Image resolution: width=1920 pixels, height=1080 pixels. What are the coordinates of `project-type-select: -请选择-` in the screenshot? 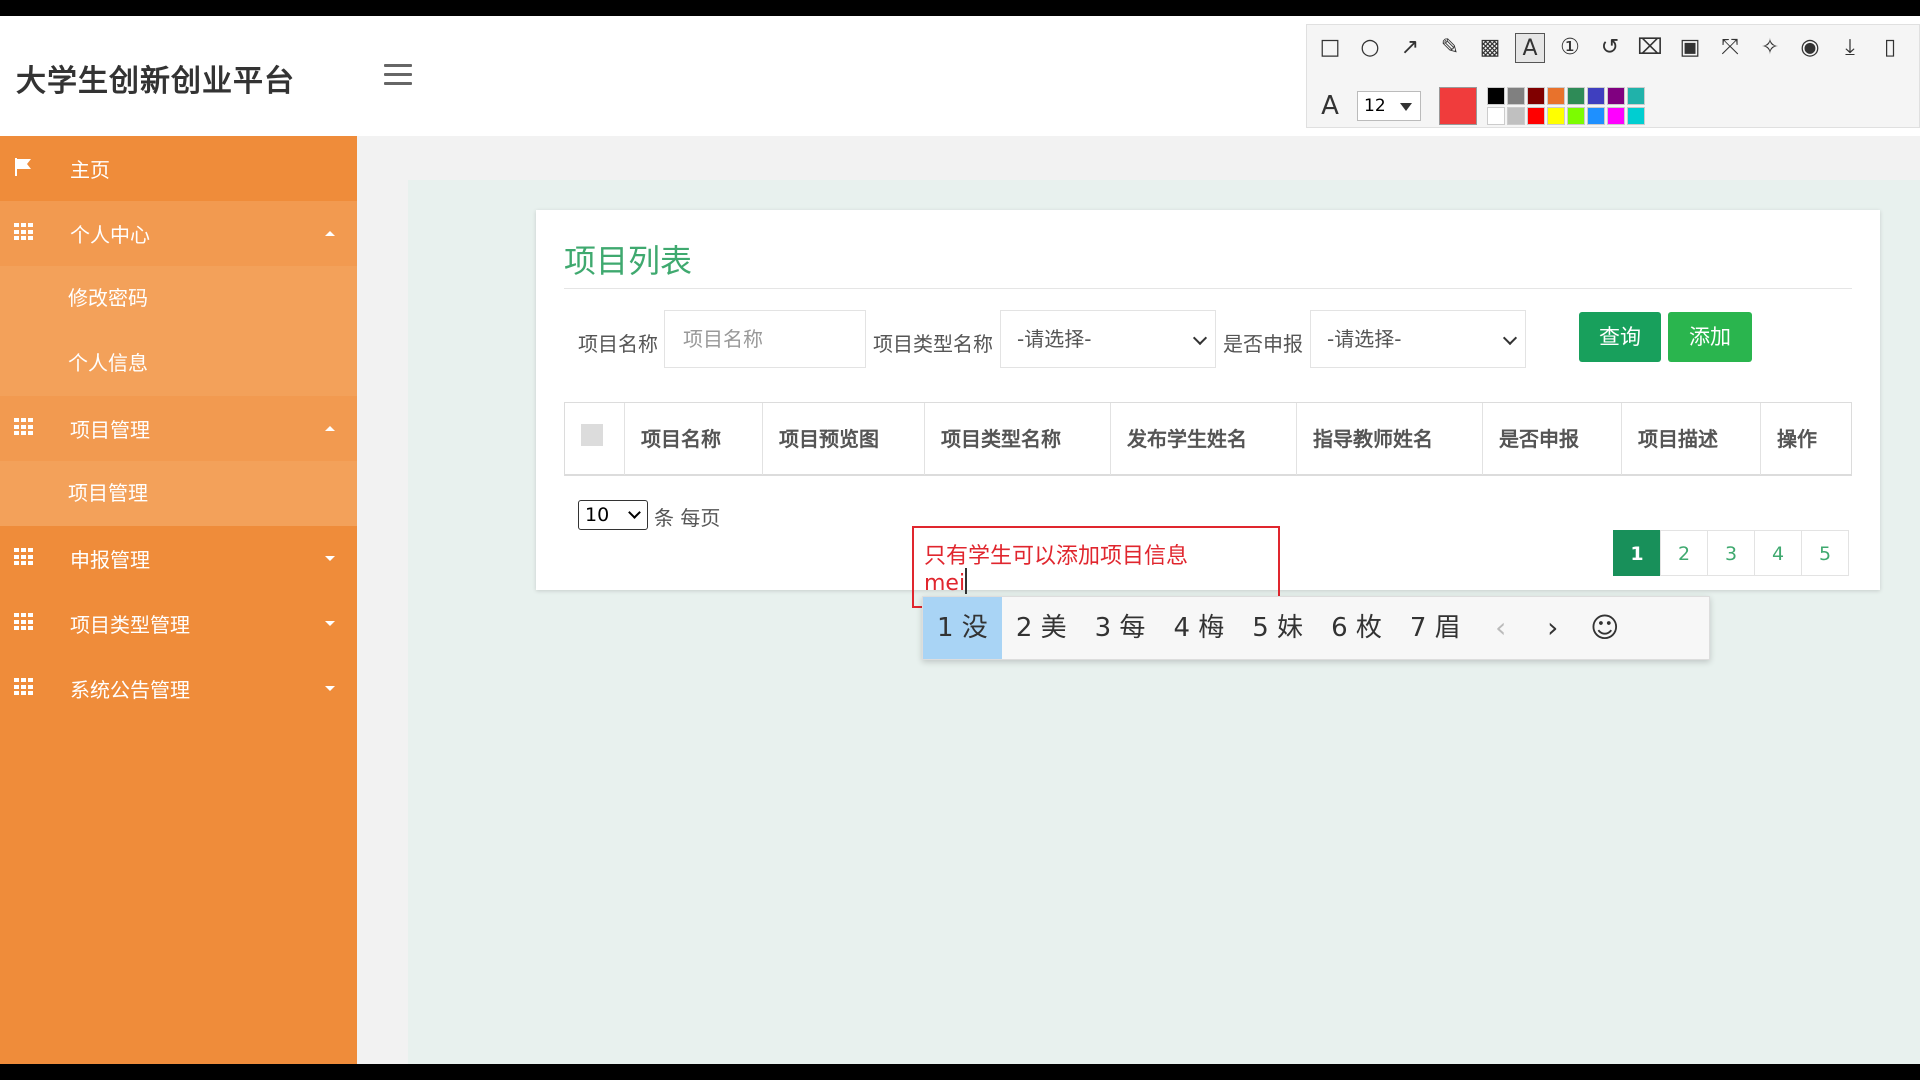 It's located at (1108, 339).